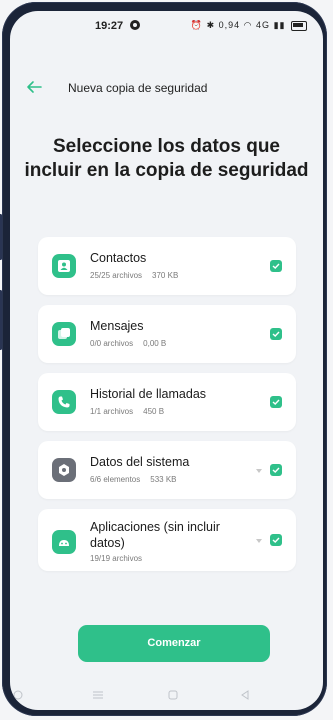 The image size is (333, 720). Describe the element at coordinates (276, 334) in the screenshot. I see `checkbox-messages` at that location.